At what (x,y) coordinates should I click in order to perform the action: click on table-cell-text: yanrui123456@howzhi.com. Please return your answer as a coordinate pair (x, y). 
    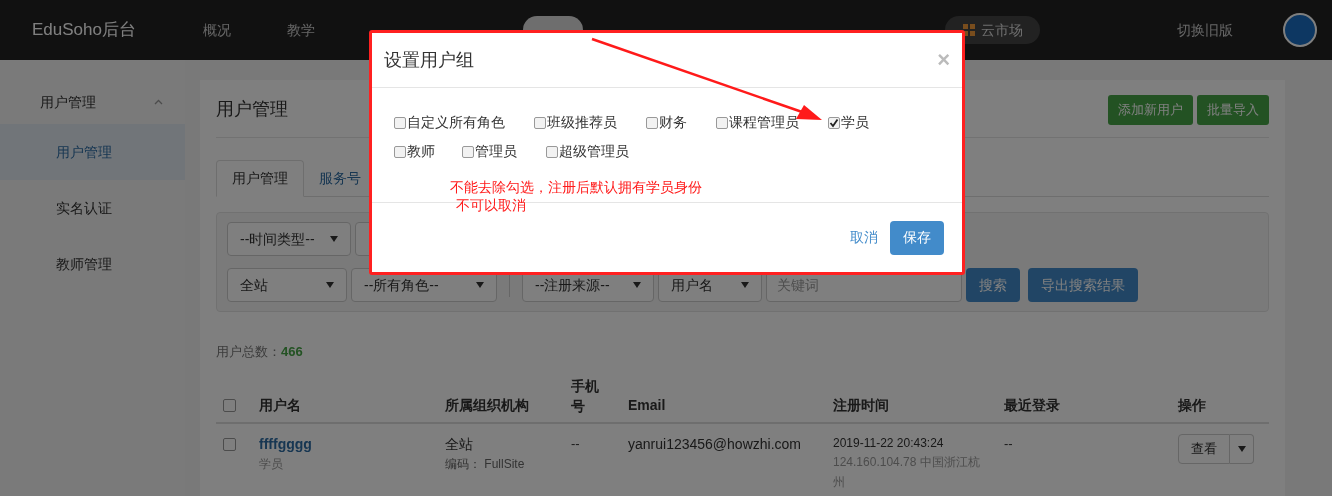
    Looking at the image, I should click on (715, 444).